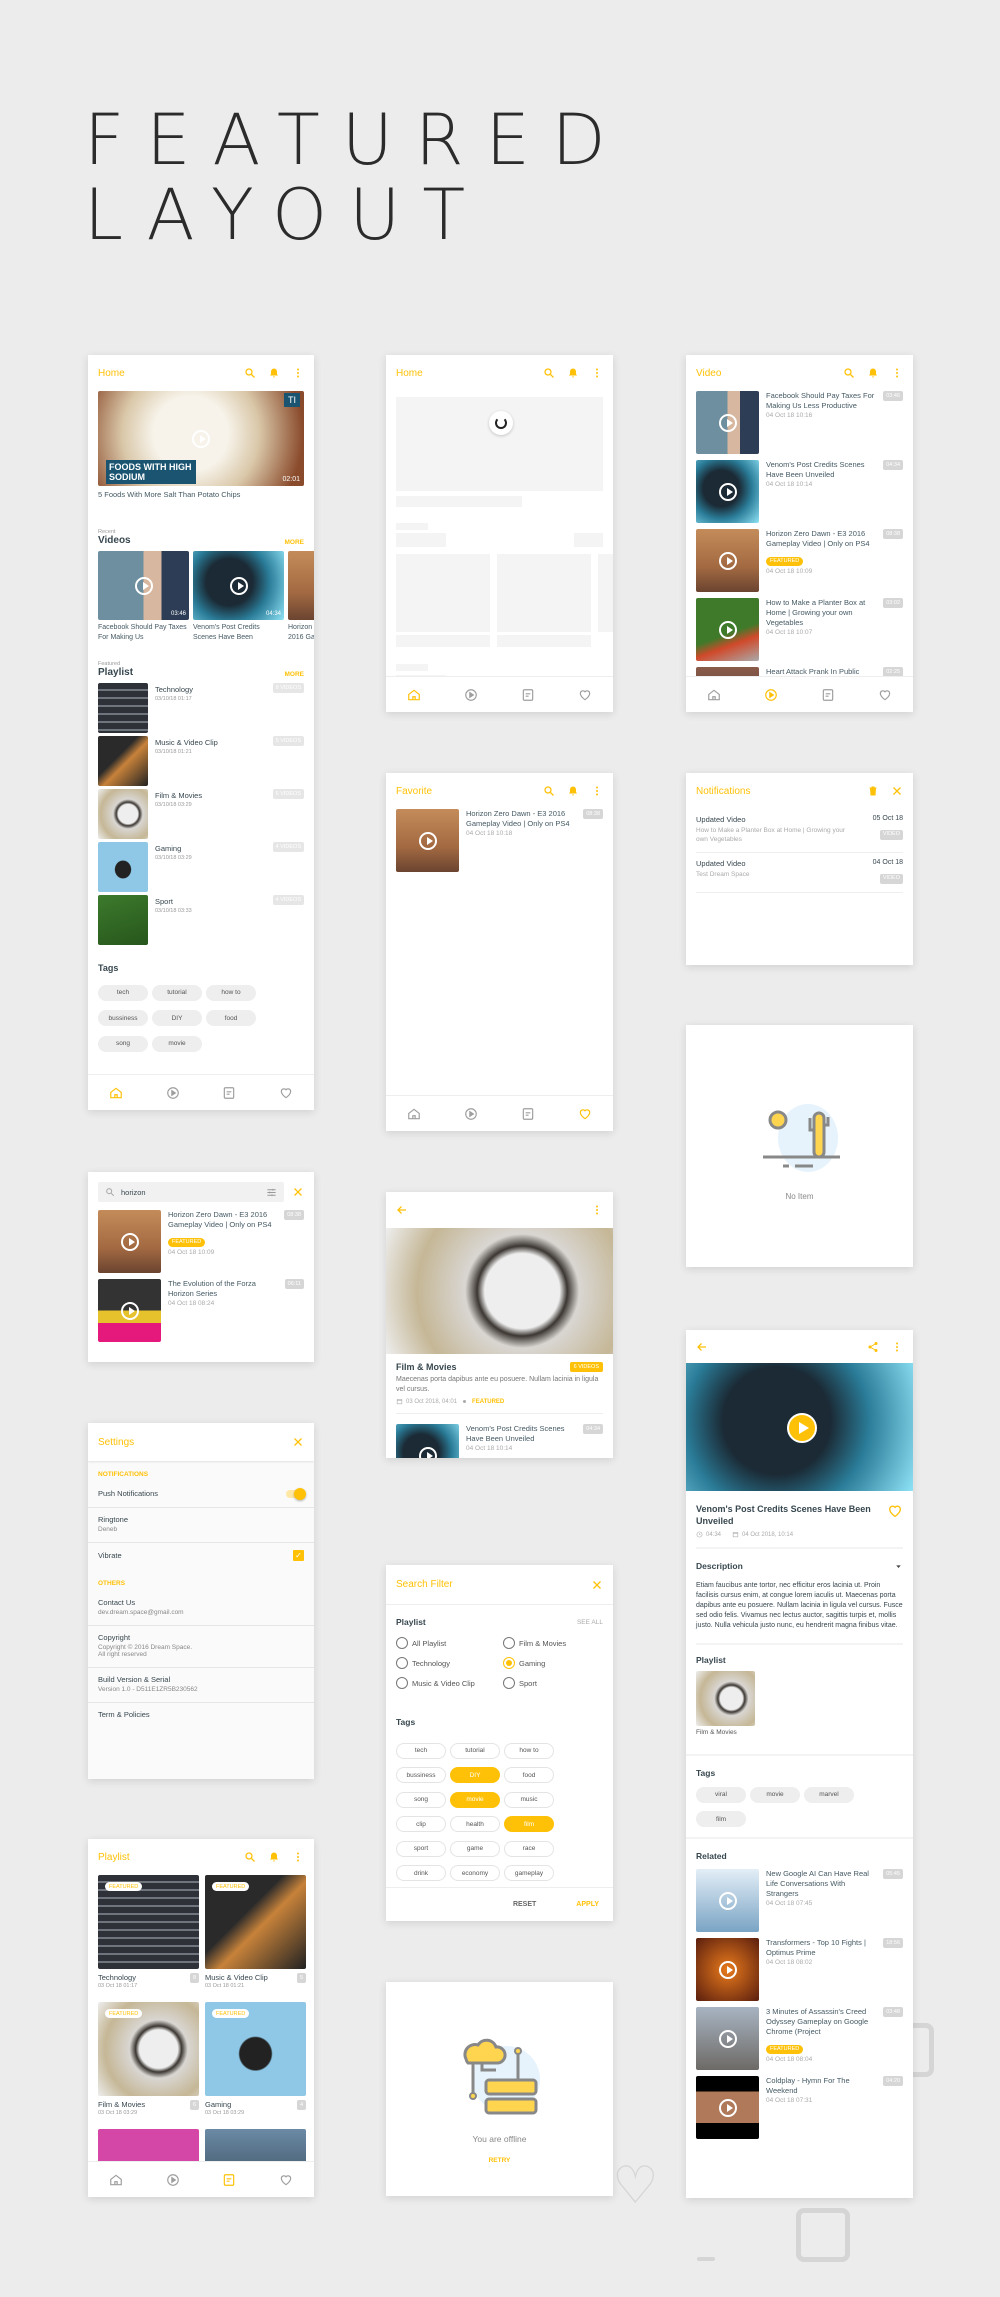 Image resolution: width=1000 pixels, height=2297 pixels. What do you see at coordinates (296, 1493) in the screenshot?
I see `push-toggle` at bounding box center [296, 1493].